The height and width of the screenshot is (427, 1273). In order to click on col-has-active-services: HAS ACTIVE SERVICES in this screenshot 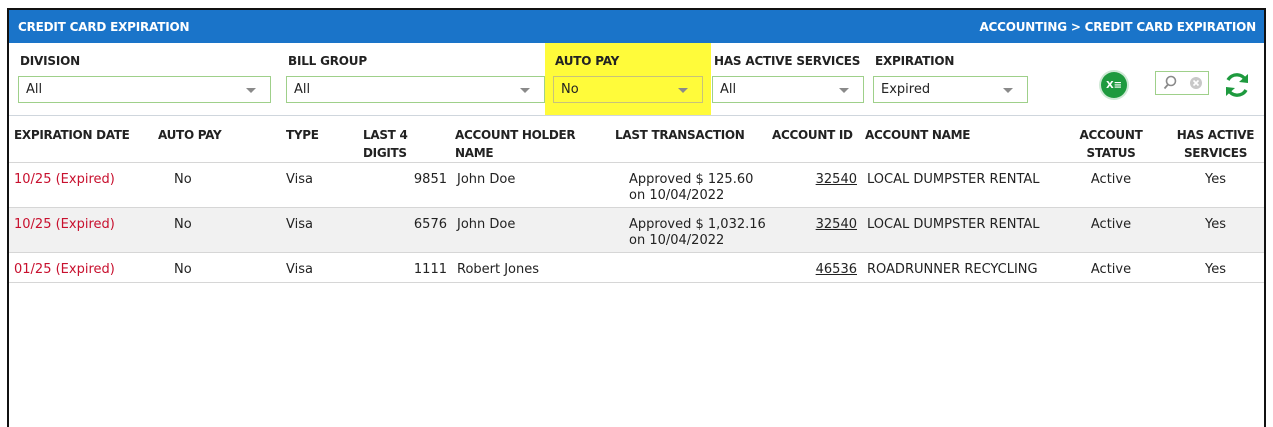, I will do `click(1215, 139)`.